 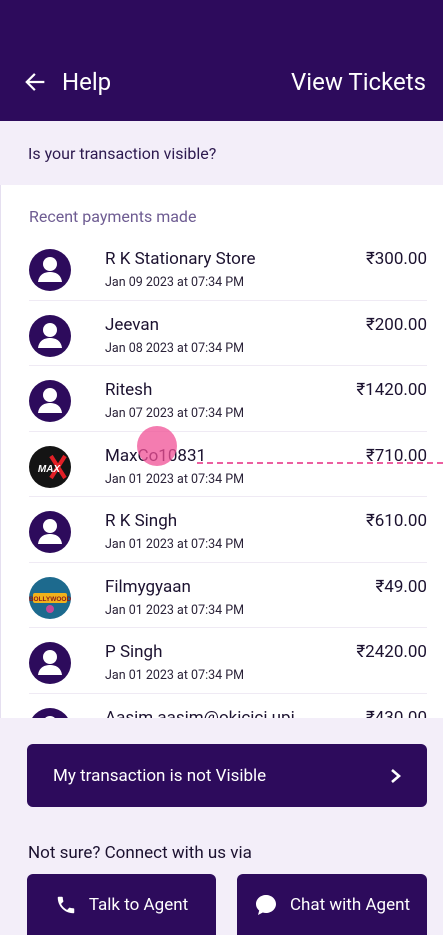 I want to click on swipe-trail, so click(x=320, y=463).